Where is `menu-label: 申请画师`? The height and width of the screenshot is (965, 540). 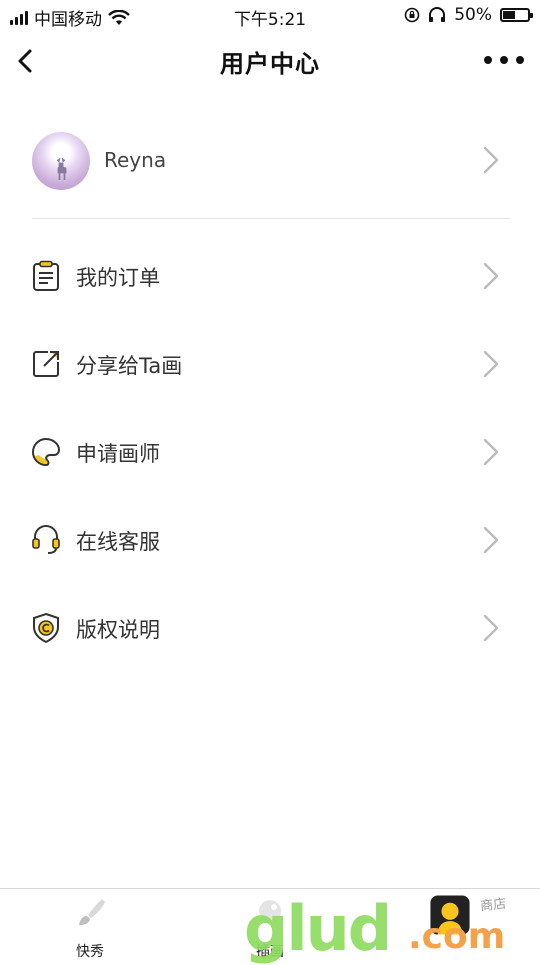 menu-label: 申请画师 is located at coordinates (118, 454).